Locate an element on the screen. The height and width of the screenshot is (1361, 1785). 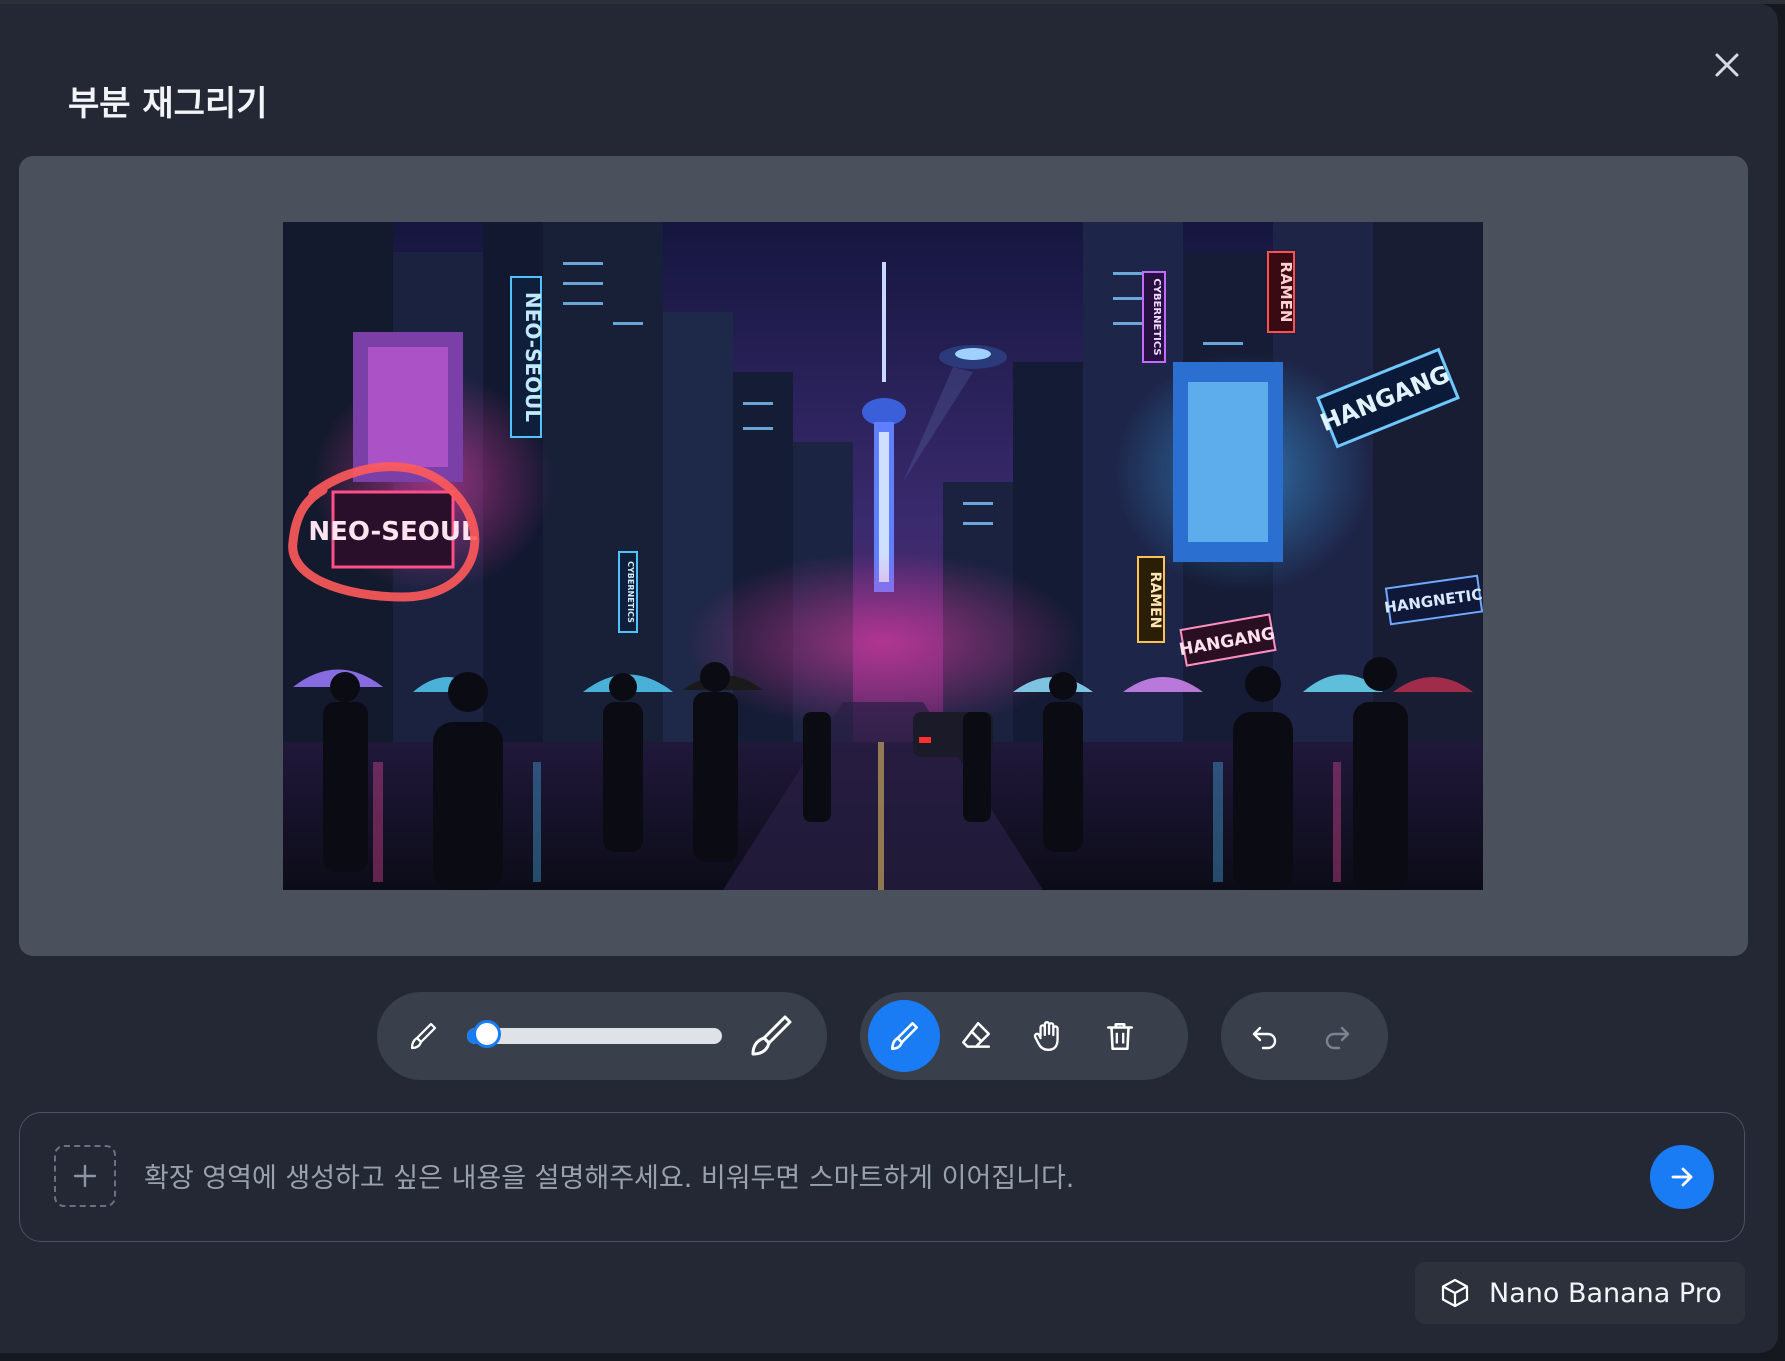
eraser-icon is located at coordinates (976, 1034).